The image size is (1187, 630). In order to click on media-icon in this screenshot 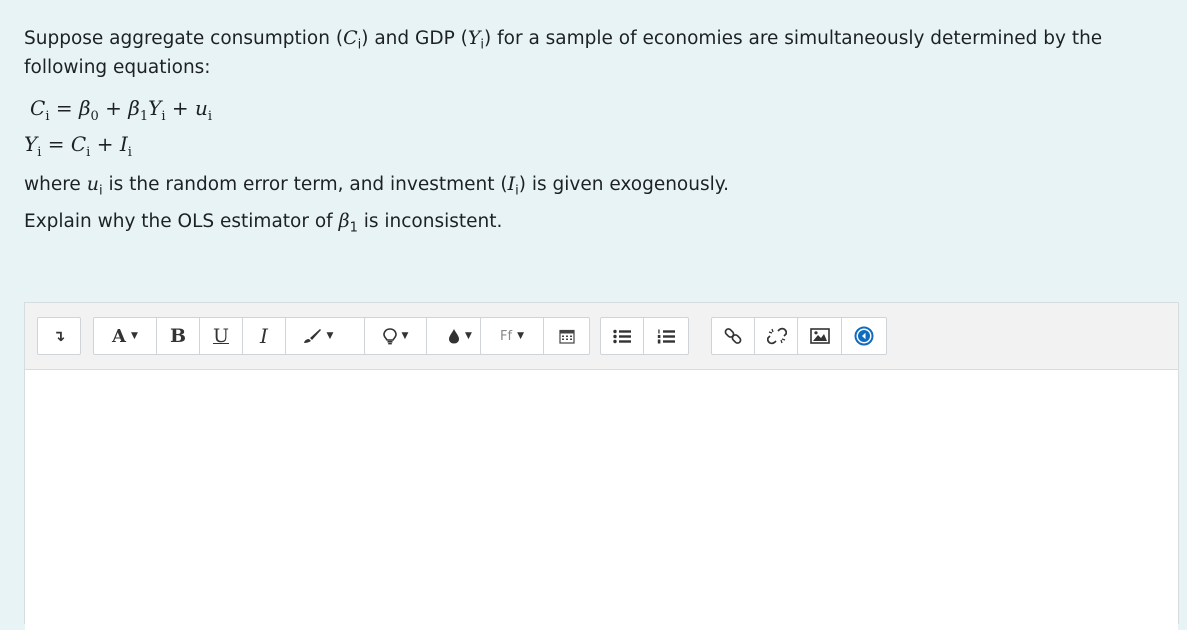, I will do `click(864, 336)`.